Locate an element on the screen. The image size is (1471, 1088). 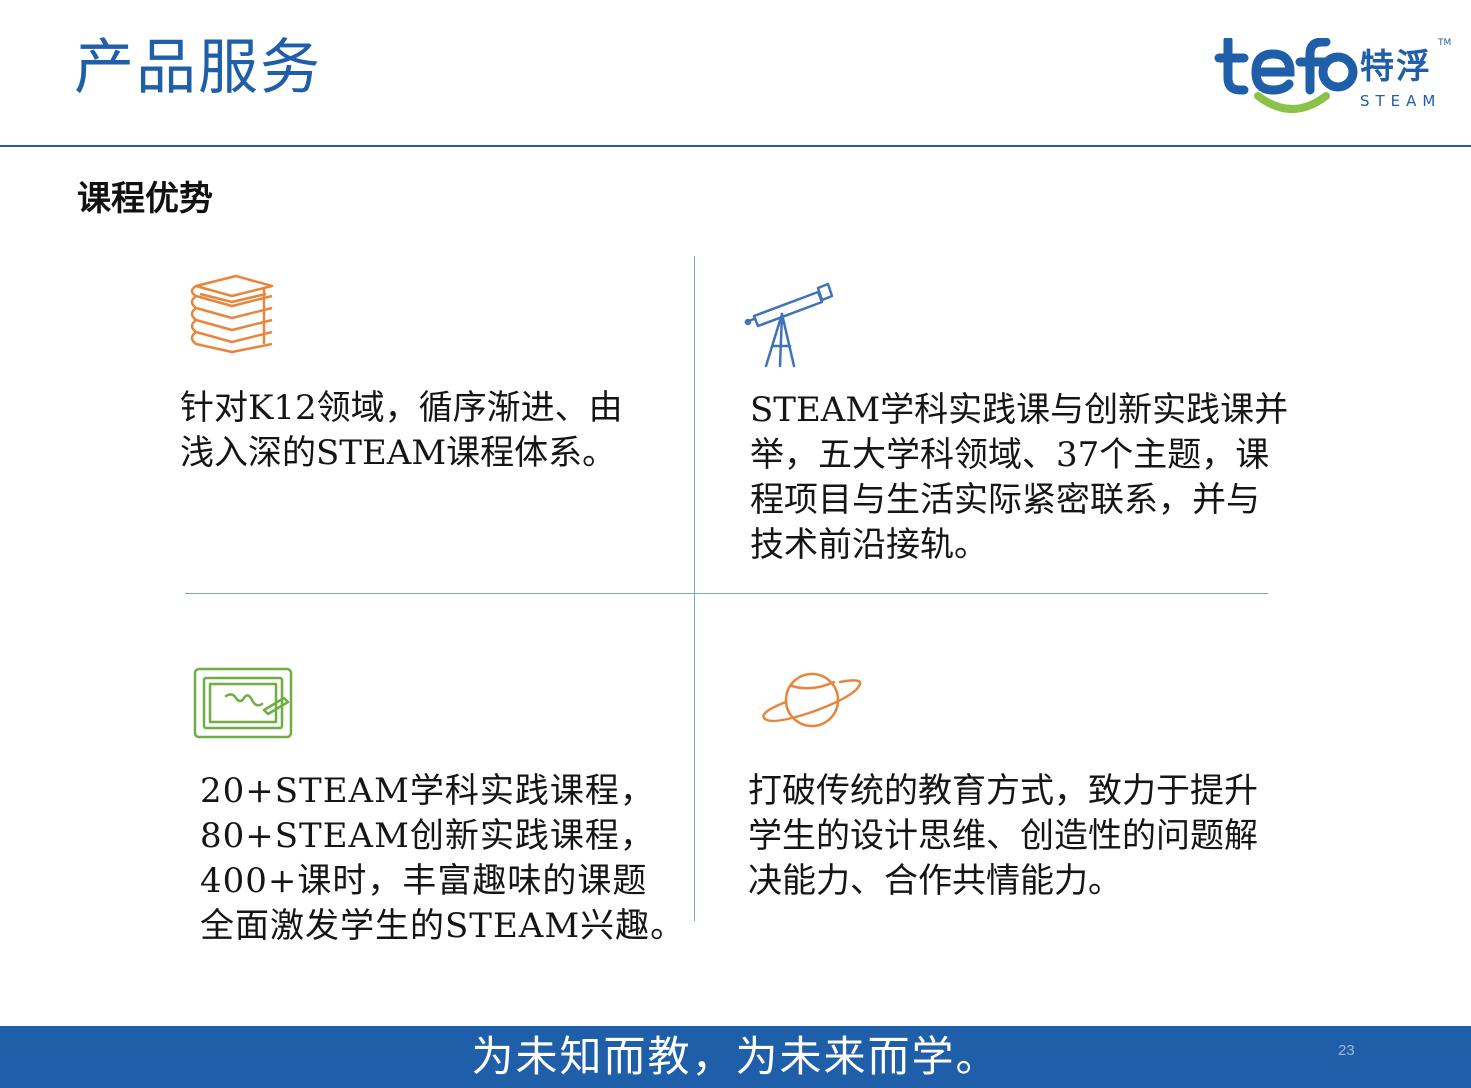
logo-steam-label: STEAM is located at coordinates (1401, 101).